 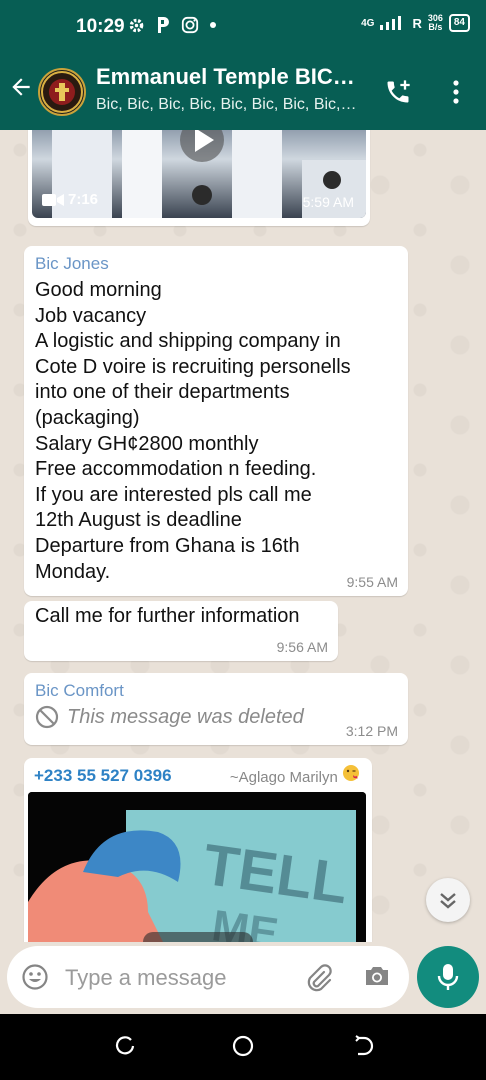 What do you see at coordinates (199, 174) in the screenshot?
I see `video-thumbnail: 7:16 5:59 AM` at bounding box center [199, 174].